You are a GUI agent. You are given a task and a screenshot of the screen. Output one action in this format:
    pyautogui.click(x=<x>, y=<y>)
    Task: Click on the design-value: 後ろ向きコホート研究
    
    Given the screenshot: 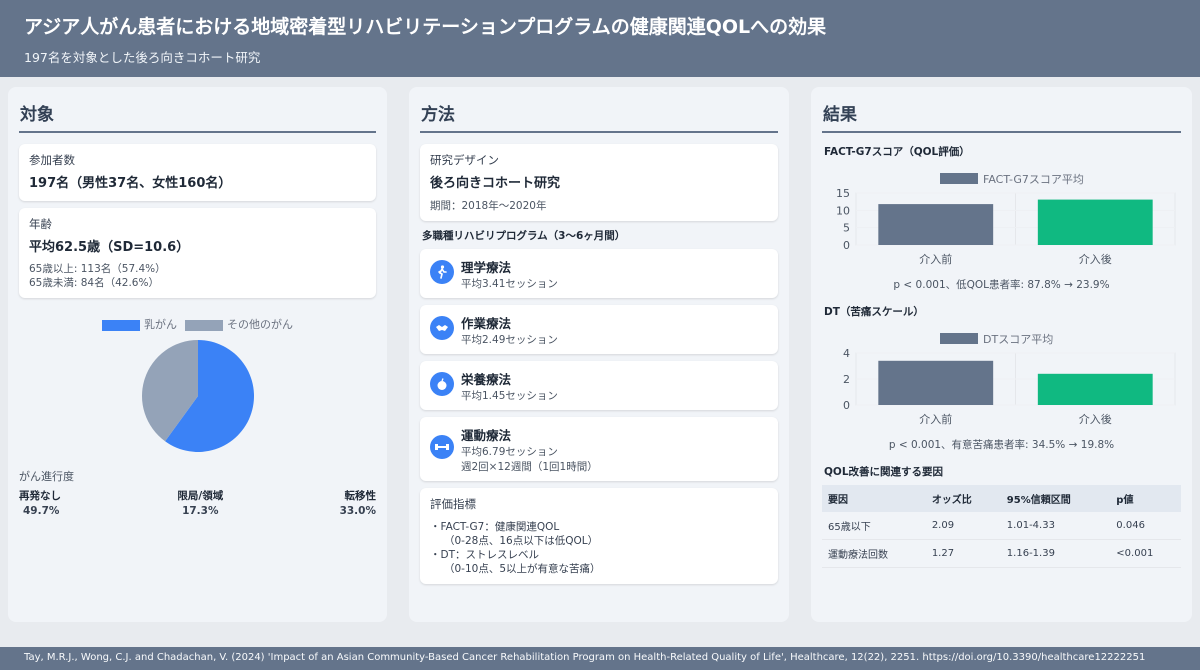 What is the action you would take?
    pyautogui.click(x=495, y=183)
    